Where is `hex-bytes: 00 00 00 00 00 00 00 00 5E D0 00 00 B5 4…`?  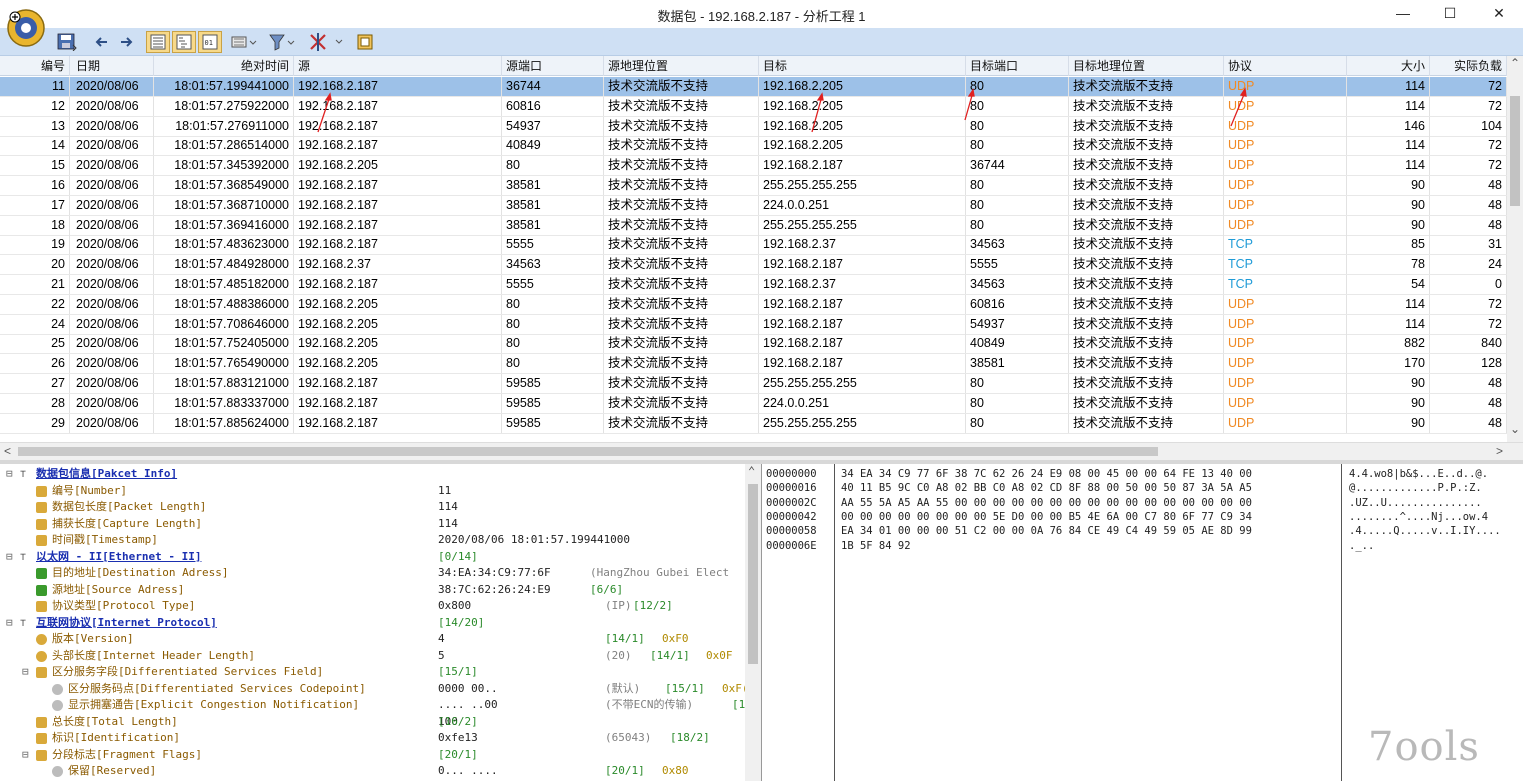 hex-bytes: 00 00 00 00 00 00 00 00 5E D0 00 00 B5 4… is located at coordinates (1046, 516).